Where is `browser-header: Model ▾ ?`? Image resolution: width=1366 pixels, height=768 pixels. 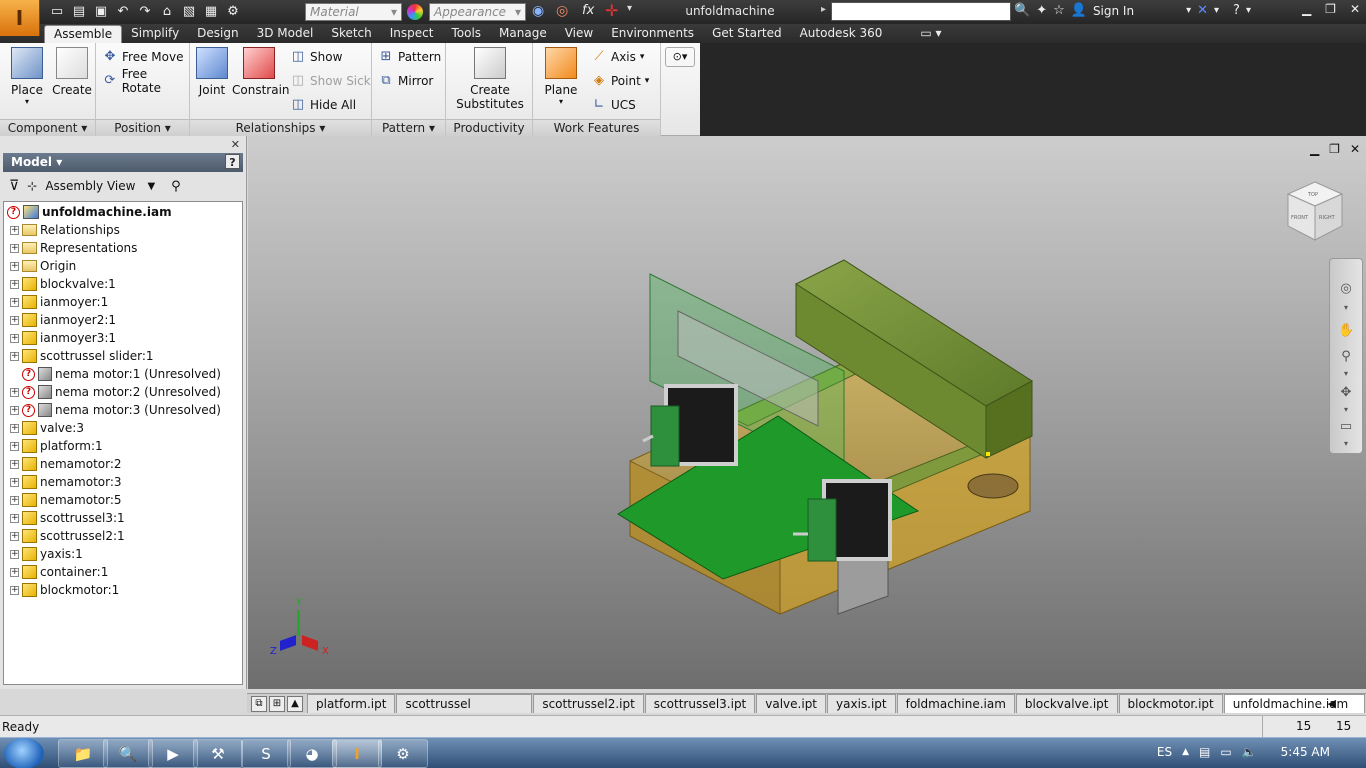
browser-header: Model ▾ ? is located at coordinates (123, 162).